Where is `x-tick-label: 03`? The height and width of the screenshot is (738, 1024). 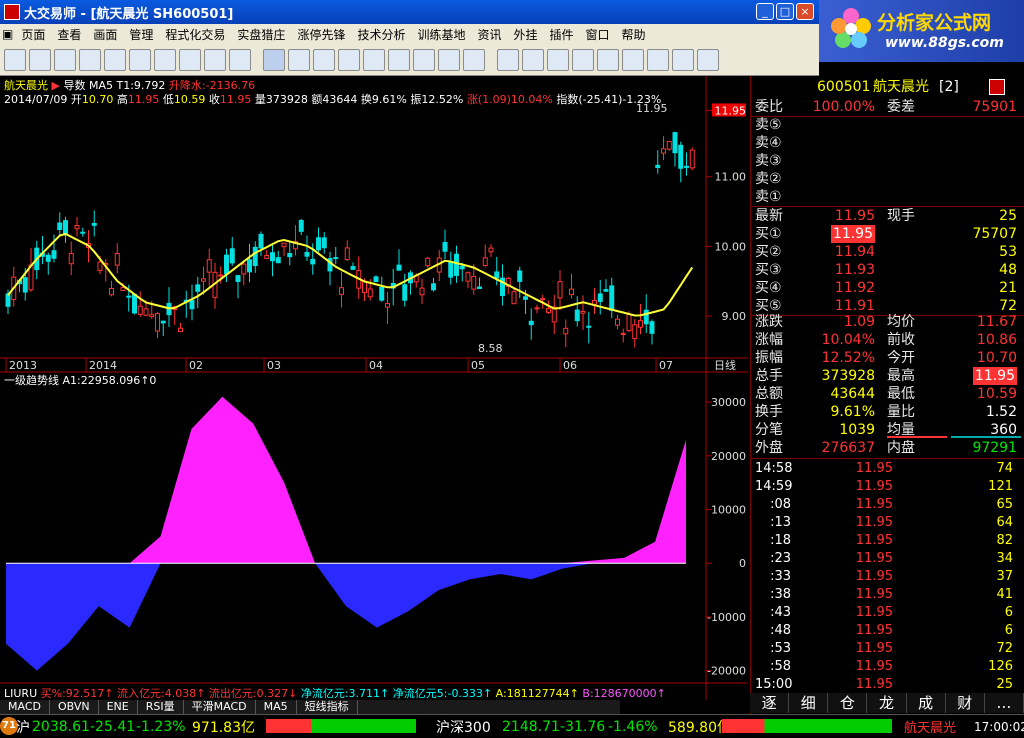 x-tick-label: 03 is located at coordinates (274, 365).